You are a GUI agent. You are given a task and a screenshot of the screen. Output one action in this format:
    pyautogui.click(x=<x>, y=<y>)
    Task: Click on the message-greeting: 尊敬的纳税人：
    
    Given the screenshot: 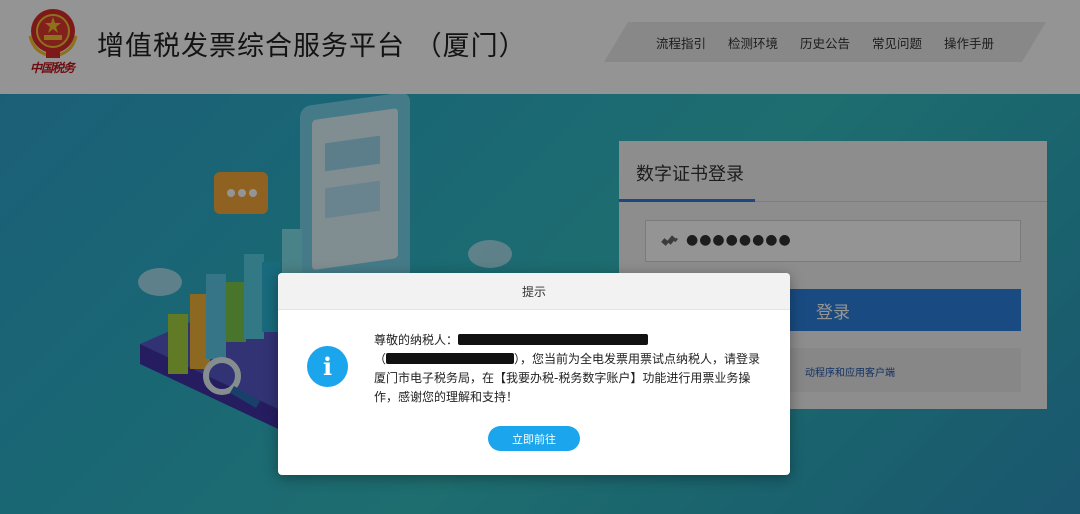 What is the action you would take?
    pyautogui.click(x=416, y=340)
    